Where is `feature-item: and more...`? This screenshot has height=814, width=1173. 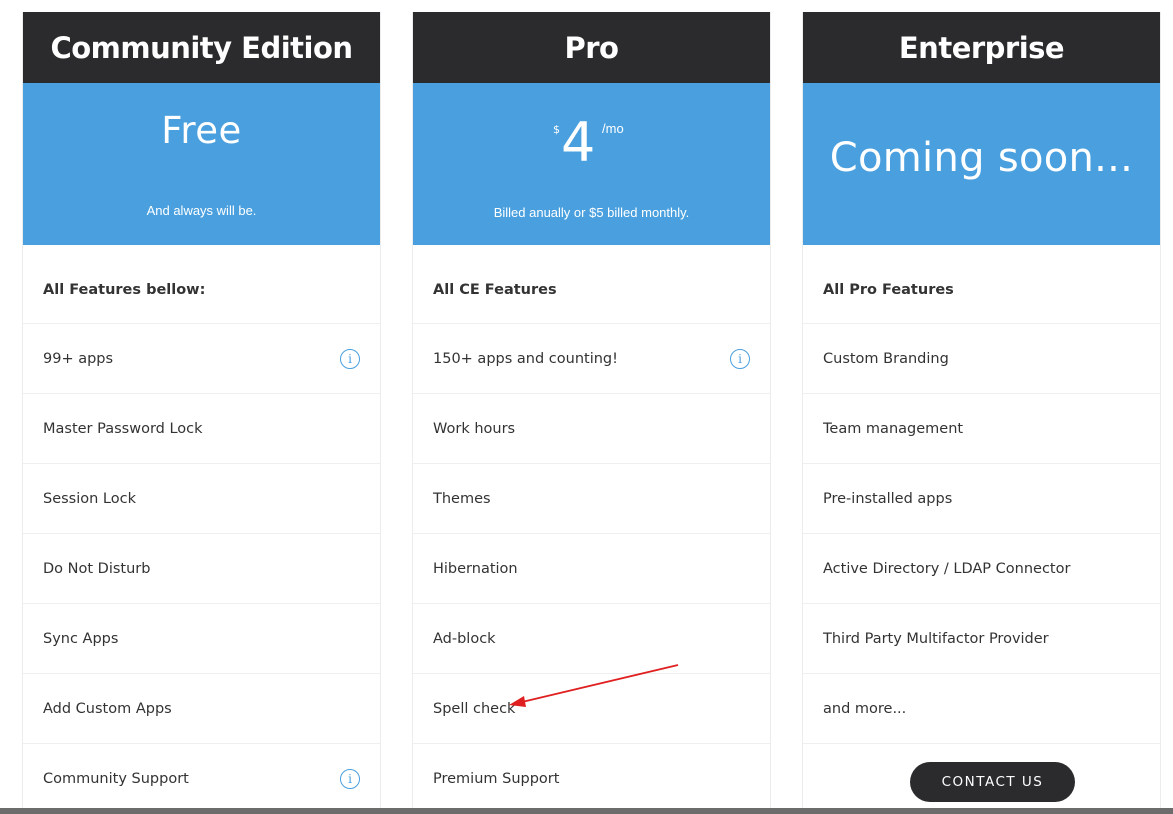 feature-item: and more... is located at coordinates (981, 709).